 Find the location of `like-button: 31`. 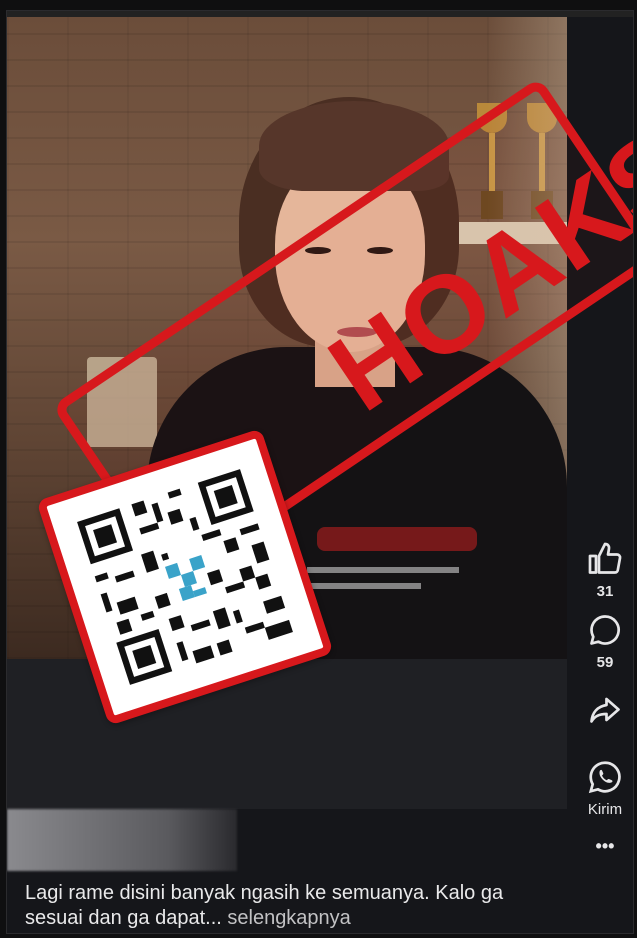

like-button: 31 is located at coordinates (605, 570).